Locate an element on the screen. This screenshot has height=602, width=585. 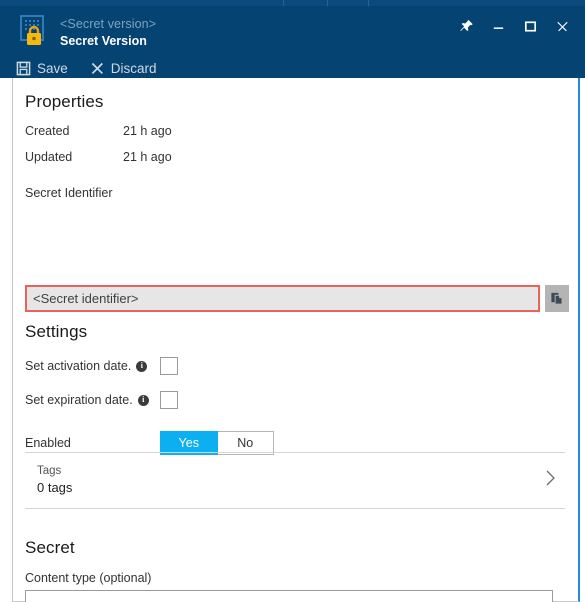
updated-value: 21 h ago is located at coordinates (147, 157).